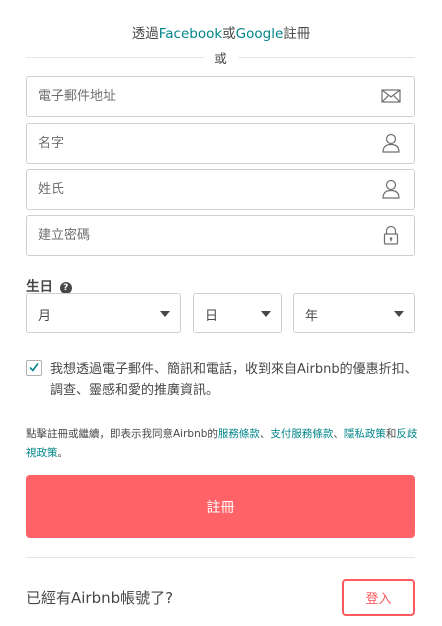 Image resolution: width=442 pixels, height=626 pixels. I want to click on social-suffix: 註冊, so click(297, 34).